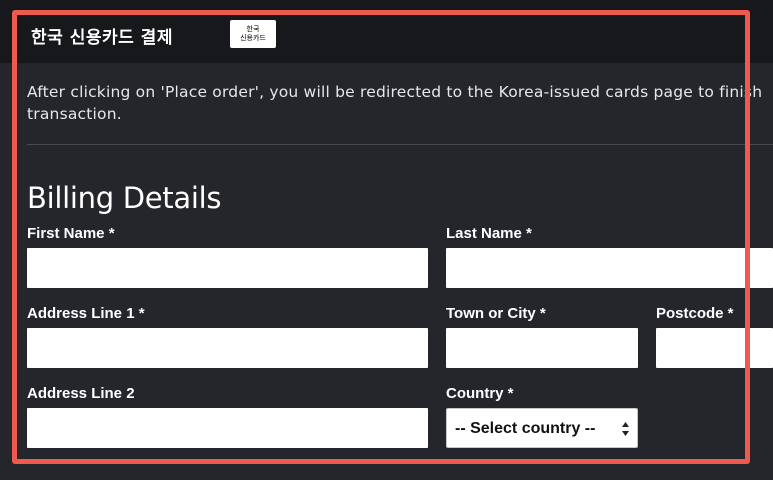 This screenshot has width=773, height=480. I want to click on country-select: -- Select country --, so click(542, 428).